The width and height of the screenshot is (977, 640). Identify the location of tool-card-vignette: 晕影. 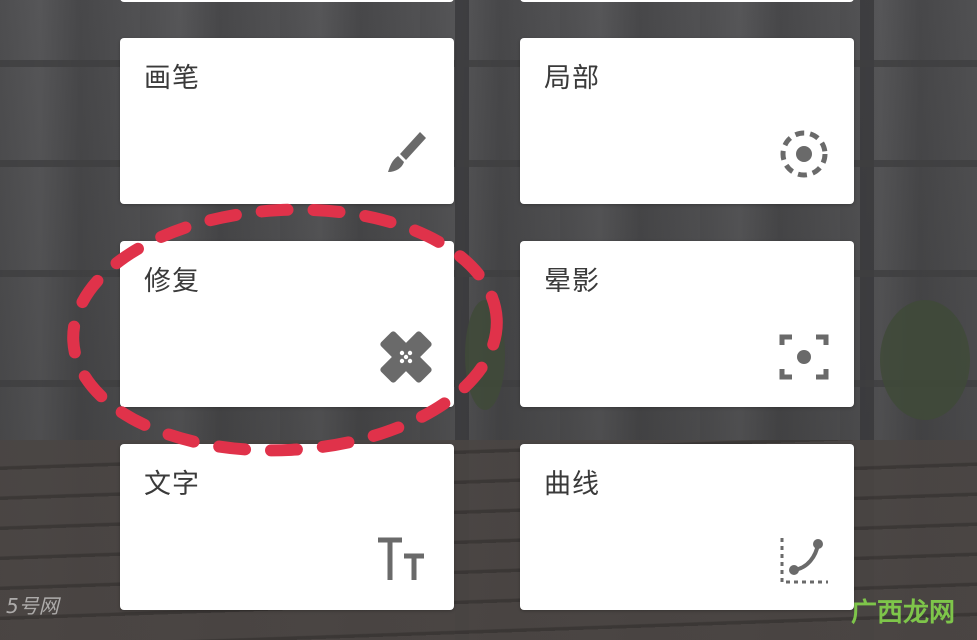
(687, 324).